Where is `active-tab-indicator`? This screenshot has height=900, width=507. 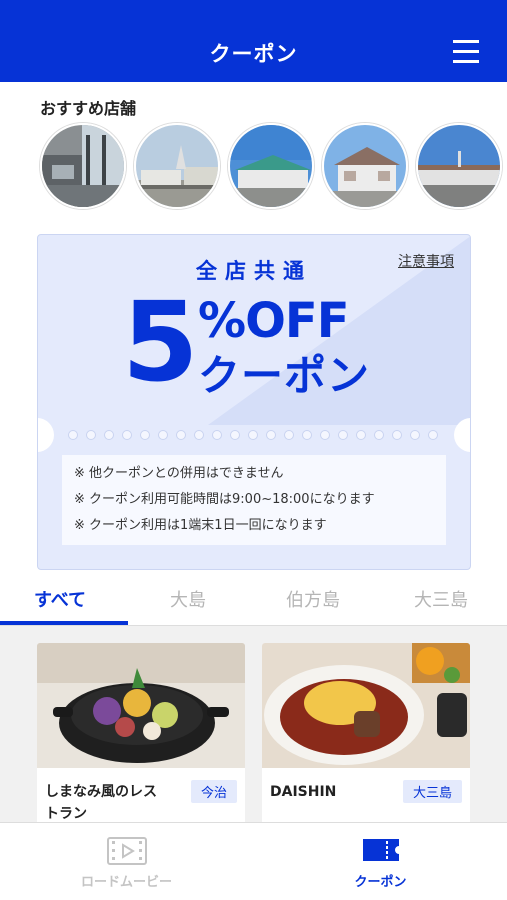
active-tab-indicator is located at coordinates (64, 623).